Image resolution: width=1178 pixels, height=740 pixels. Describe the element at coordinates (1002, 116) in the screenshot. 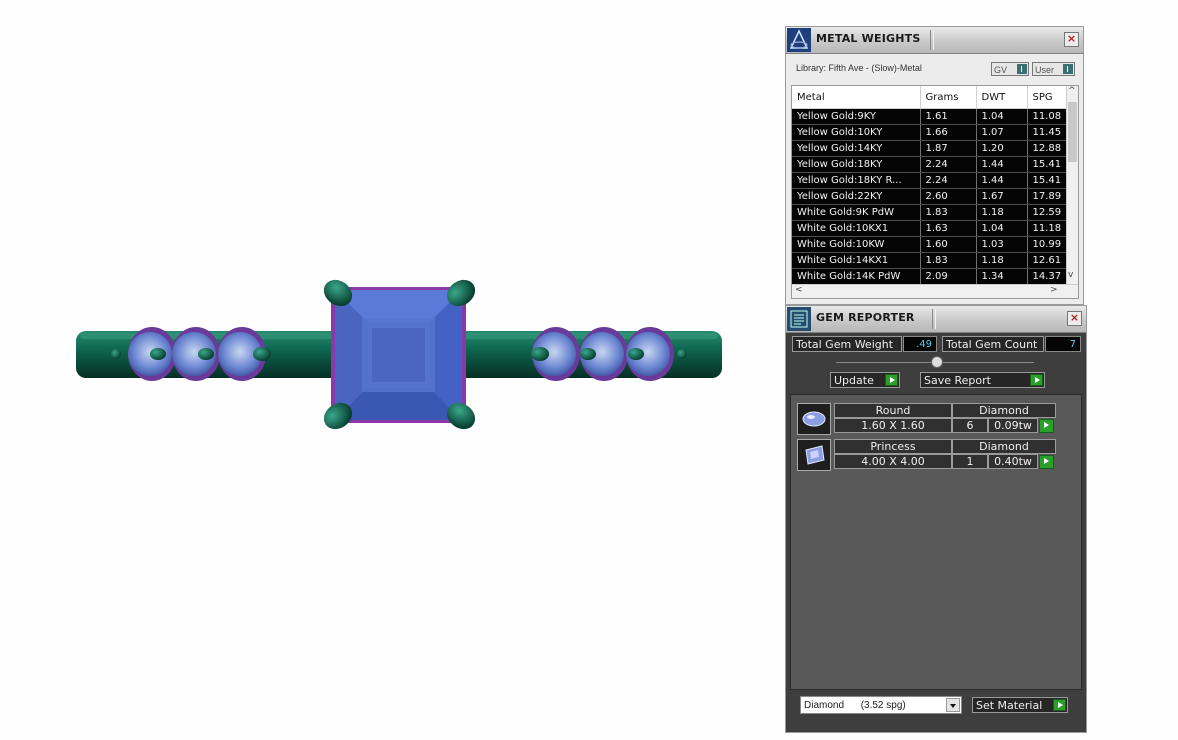

I see `table-cell: 1.04` at that location.